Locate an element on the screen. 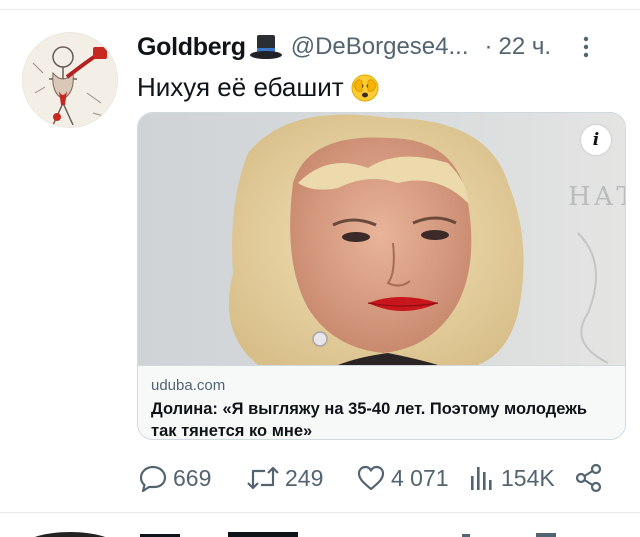  tweet-actions: 669 249 4 071 154K is located at coordinates (372, 478).